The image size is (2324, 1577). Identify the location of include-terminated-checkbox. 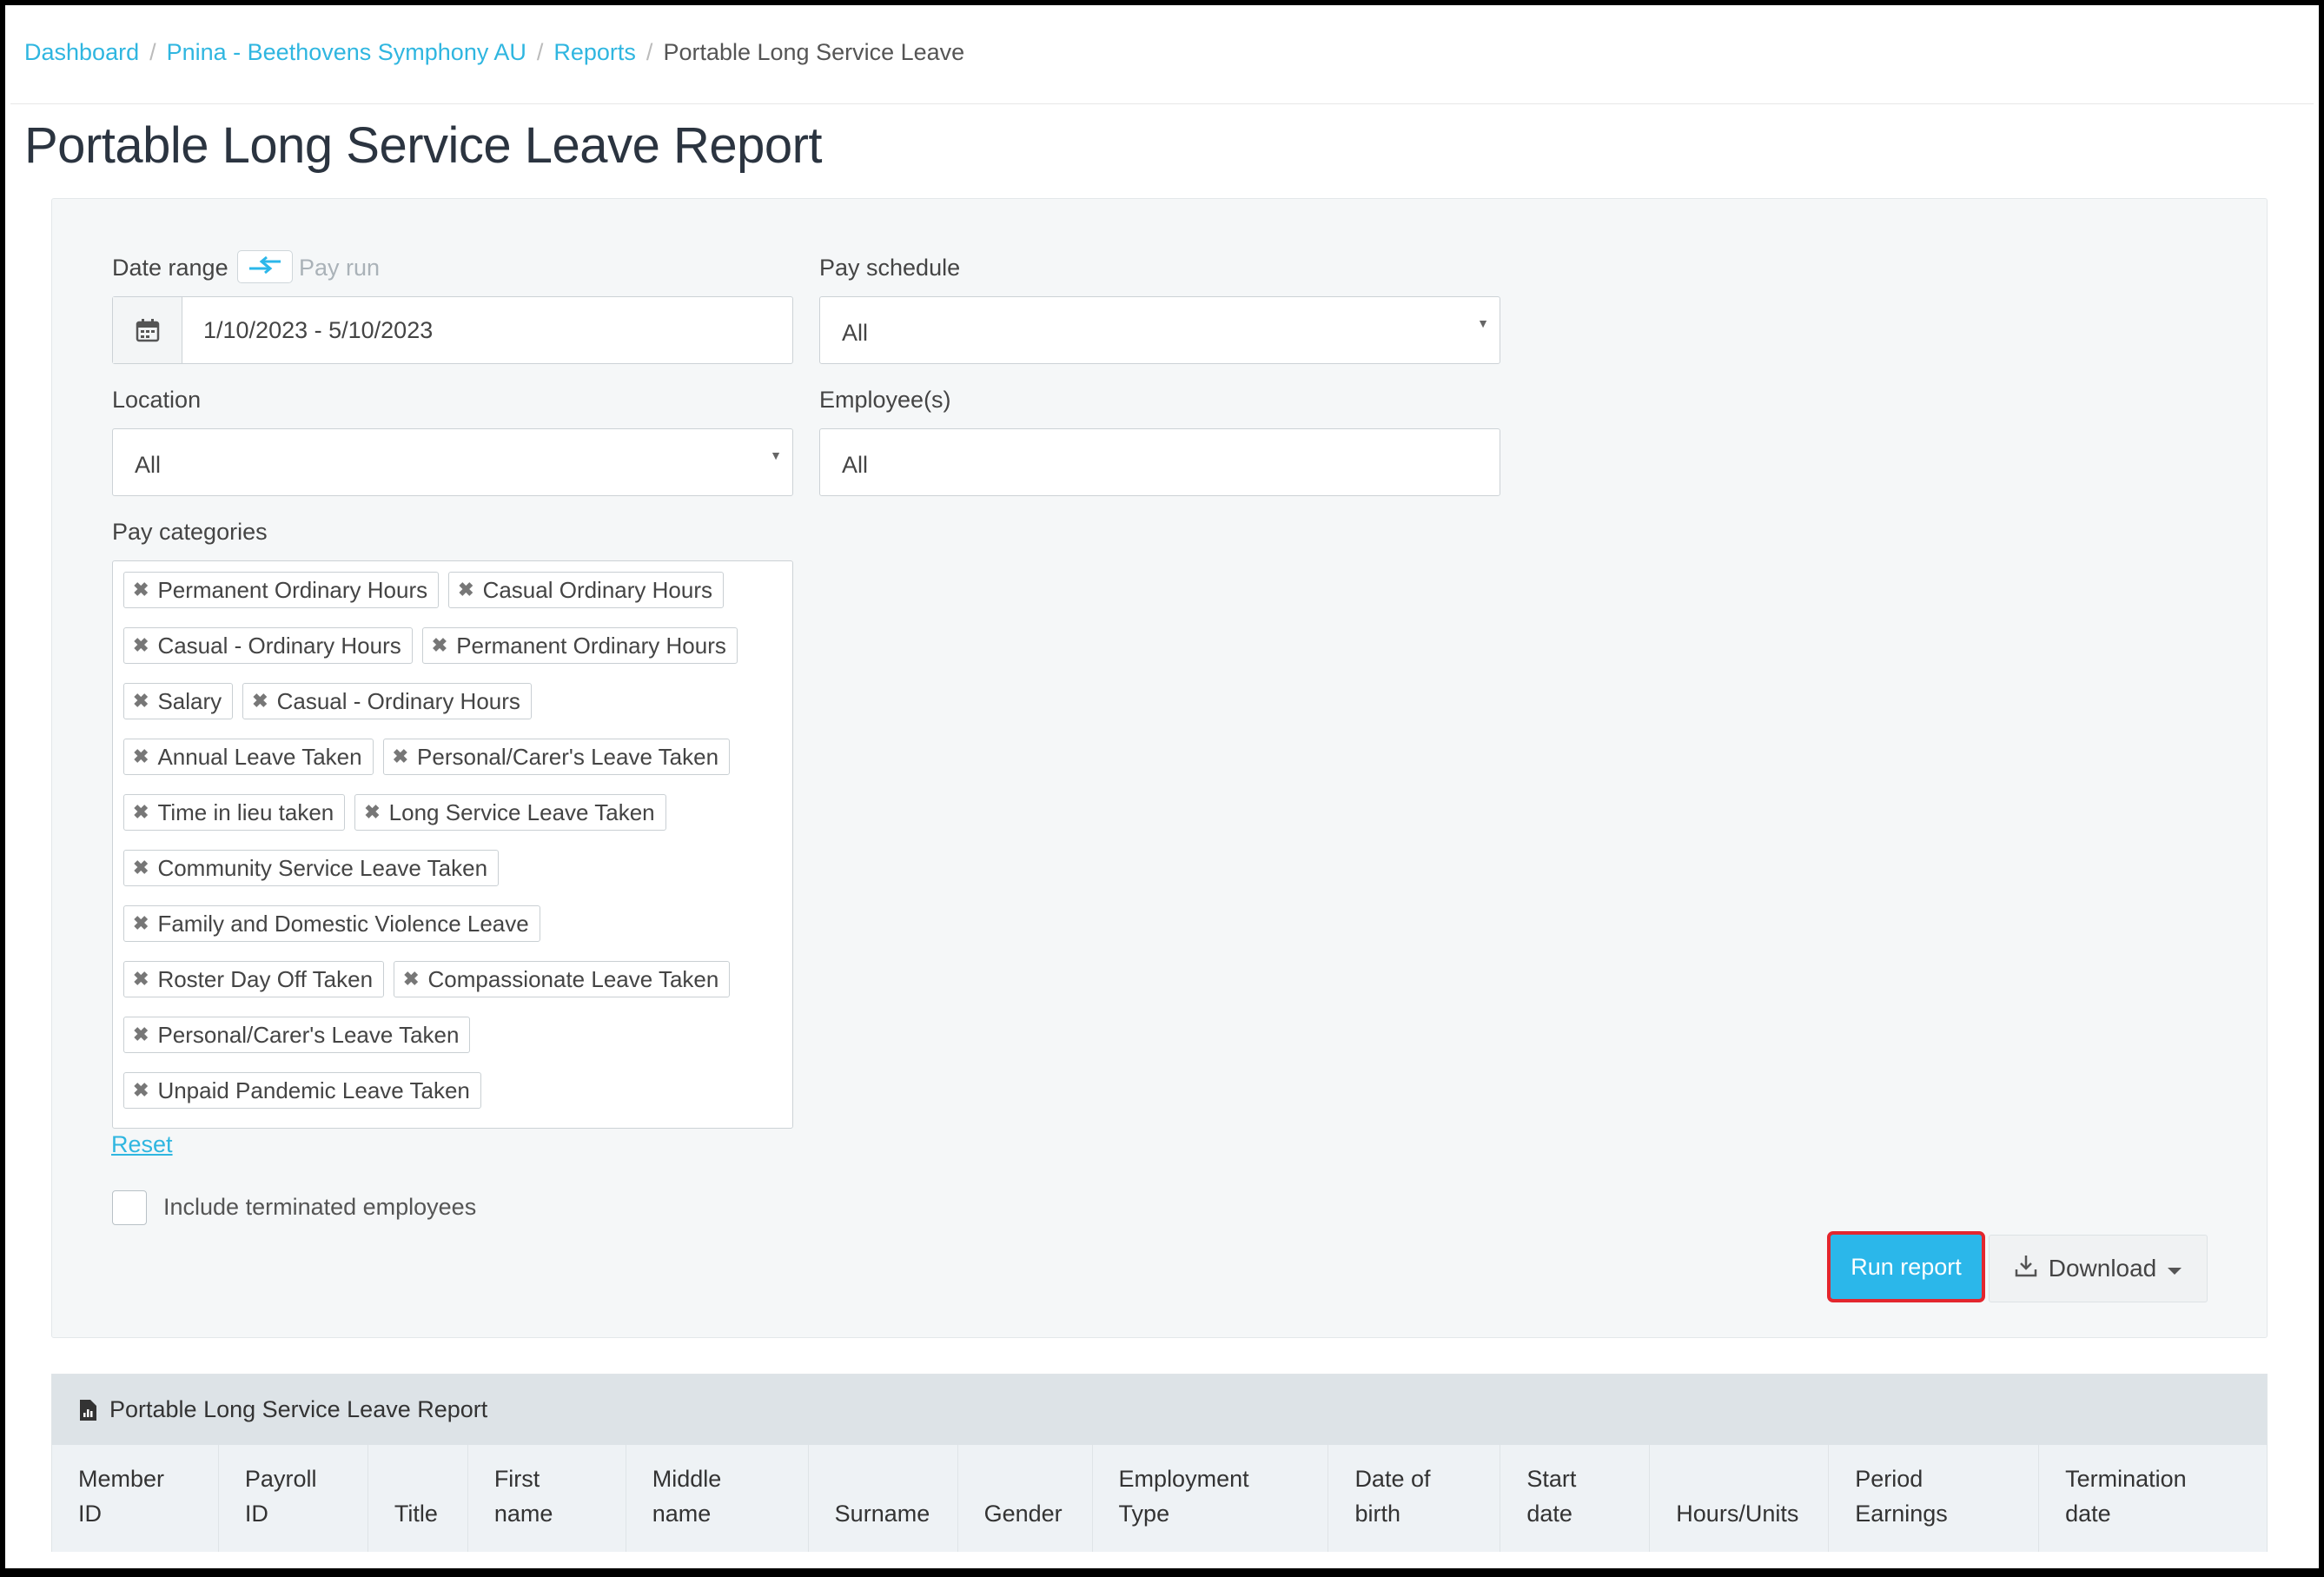
(129, 1207).